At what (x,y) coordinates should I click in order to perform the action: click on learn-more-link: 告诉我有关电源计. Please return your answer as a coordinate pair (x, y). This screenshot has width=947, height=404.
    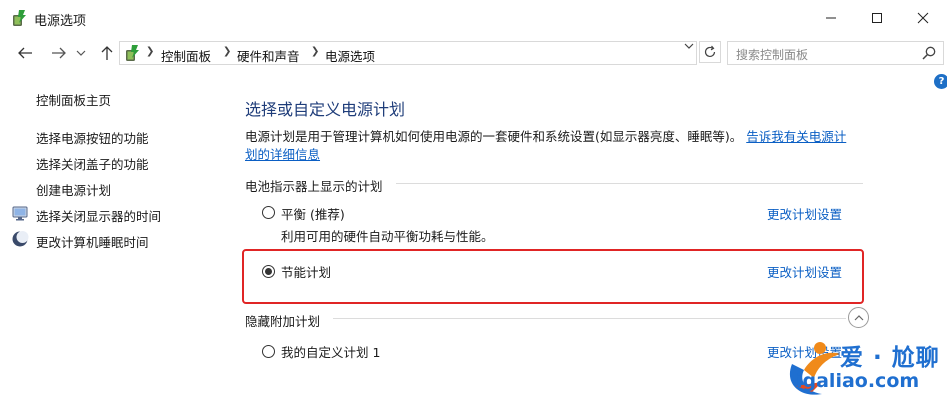
    Looking at the image, I should click on (796, 136).